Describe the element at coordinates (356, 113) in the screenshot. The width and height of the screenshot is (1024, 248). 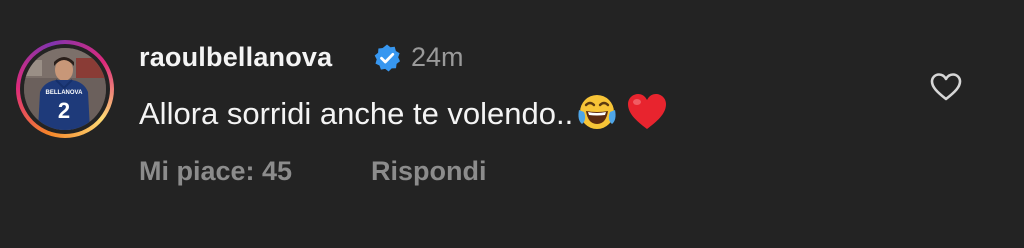
I see `comment-body: Allora sorridi anche te volendo..` at that location.